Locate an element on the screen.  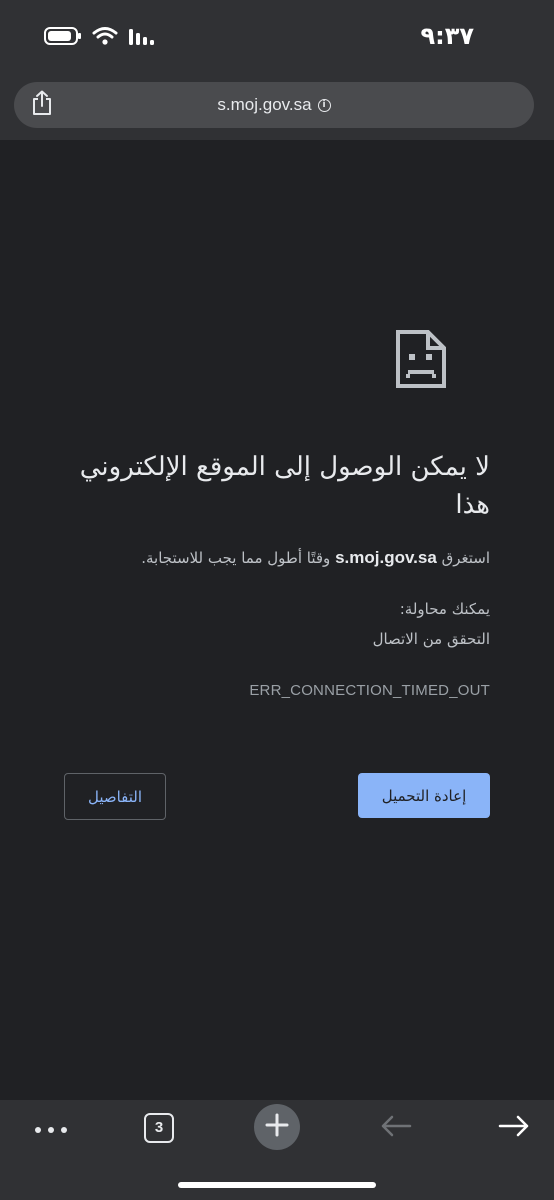
sad-page-icon is located at coordinates (421, 359).